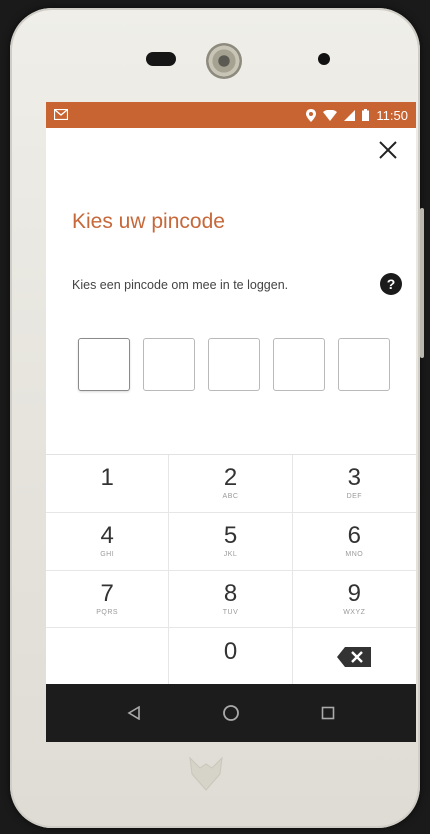  What do you see at coordinates (422, 283) in the screenshot?
I see `side-button` at bounding box center [422, 283].